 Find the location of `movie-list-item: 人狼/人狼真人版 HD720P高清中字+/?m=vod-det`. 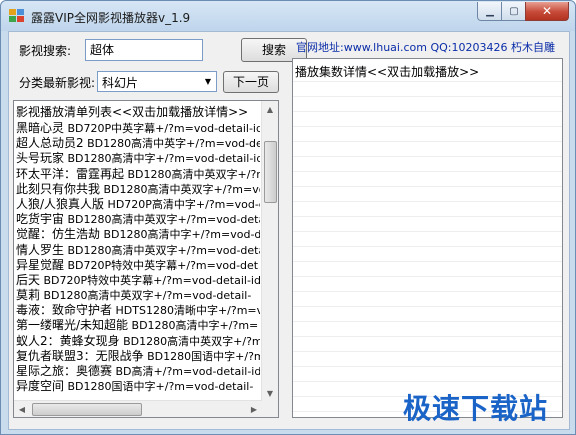

movie-list-item: 人狼/人狼真人版 HD720P高清中字+/?m=vod-det is located at coordinates (138, 204).